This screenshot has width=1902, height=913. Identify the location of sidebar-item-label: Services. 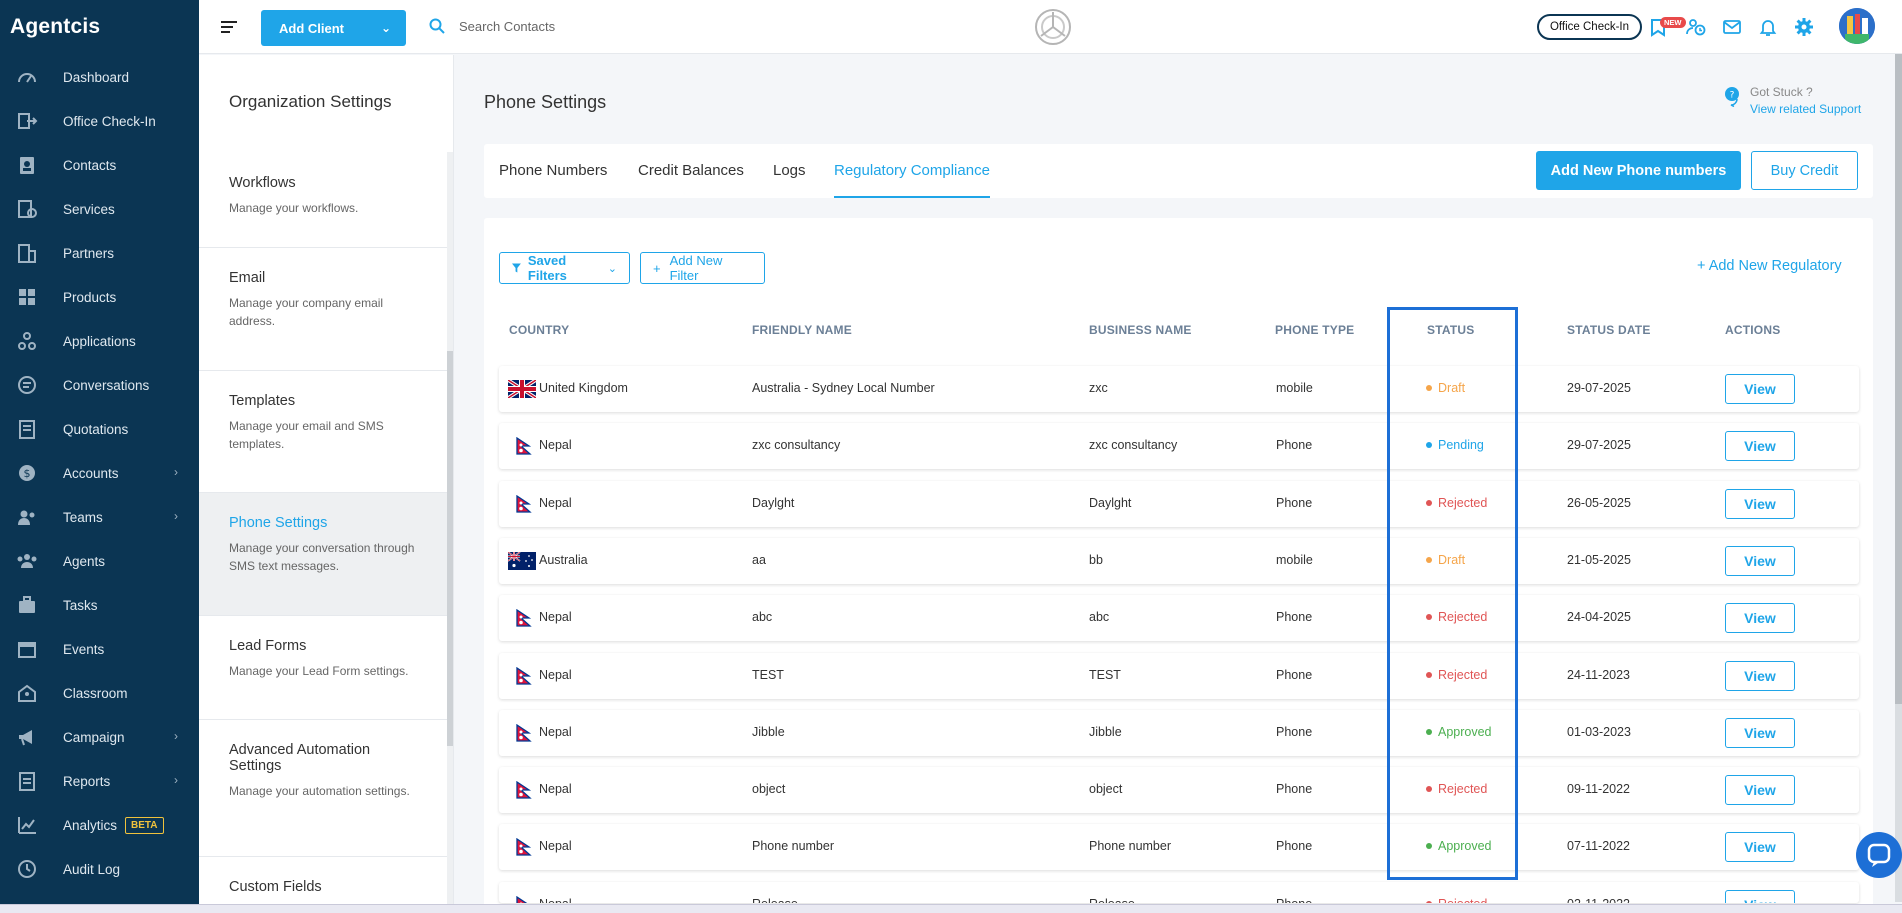
(89, 209).